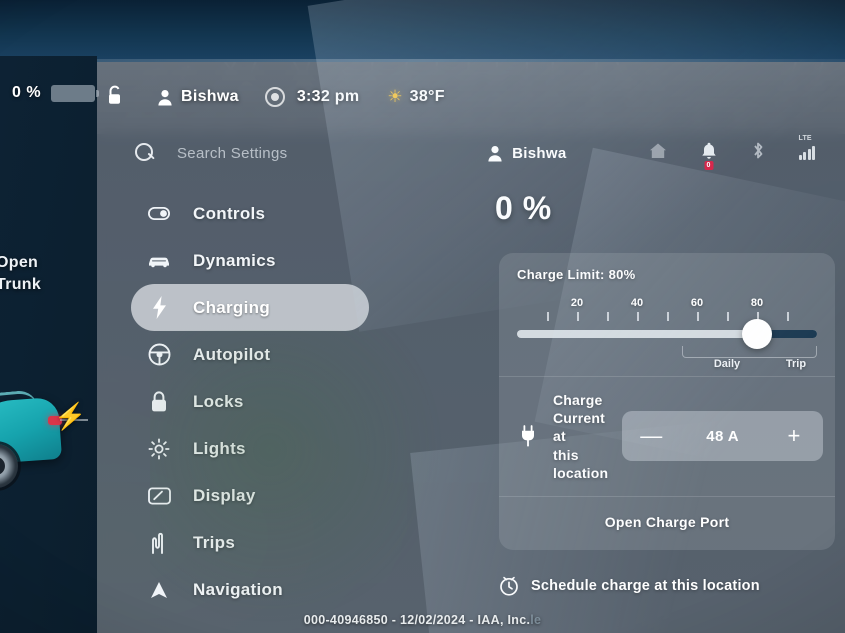  I want to click on sun-icon: ☀, so click(395, 96).